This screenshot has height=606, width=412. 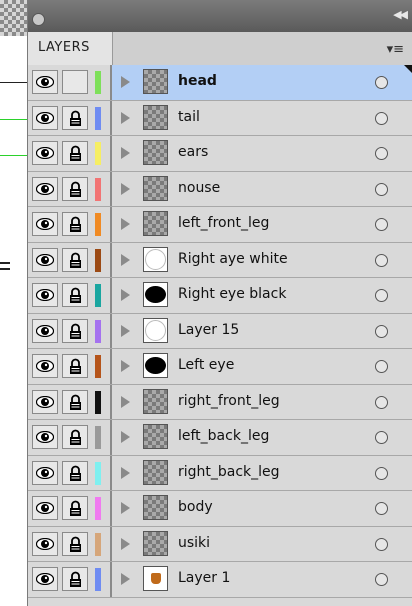 What do you see at coordinates (262, 82) in the screenshot?
I see `layer-main: head` at bounding box center [262, 82].